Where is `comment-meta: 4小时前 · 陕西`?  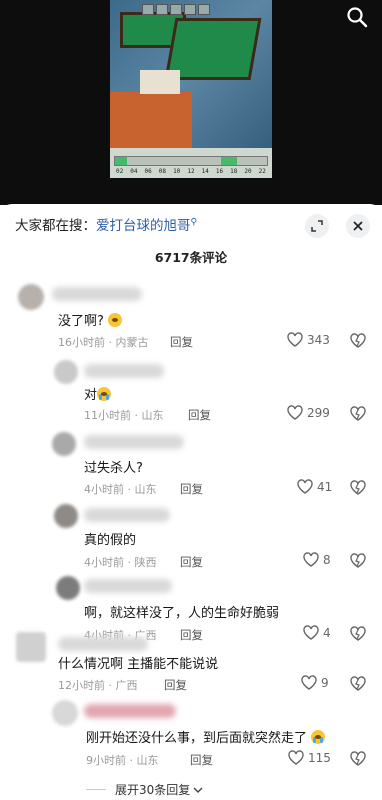
comment-meta: 4小时前 · 陕西 is located at coordinates (120, 562).